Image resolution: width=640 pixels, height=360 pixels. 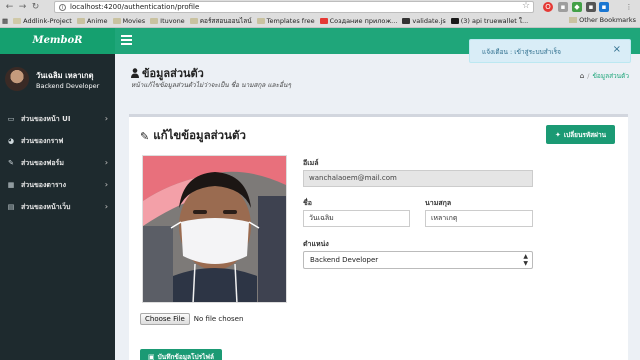 What do you see at coordinates (610, 76) in the screenshot?
I see `breadcrumb-current: ข้อมูลส่วนตัว` at bounding box center [610, 76].